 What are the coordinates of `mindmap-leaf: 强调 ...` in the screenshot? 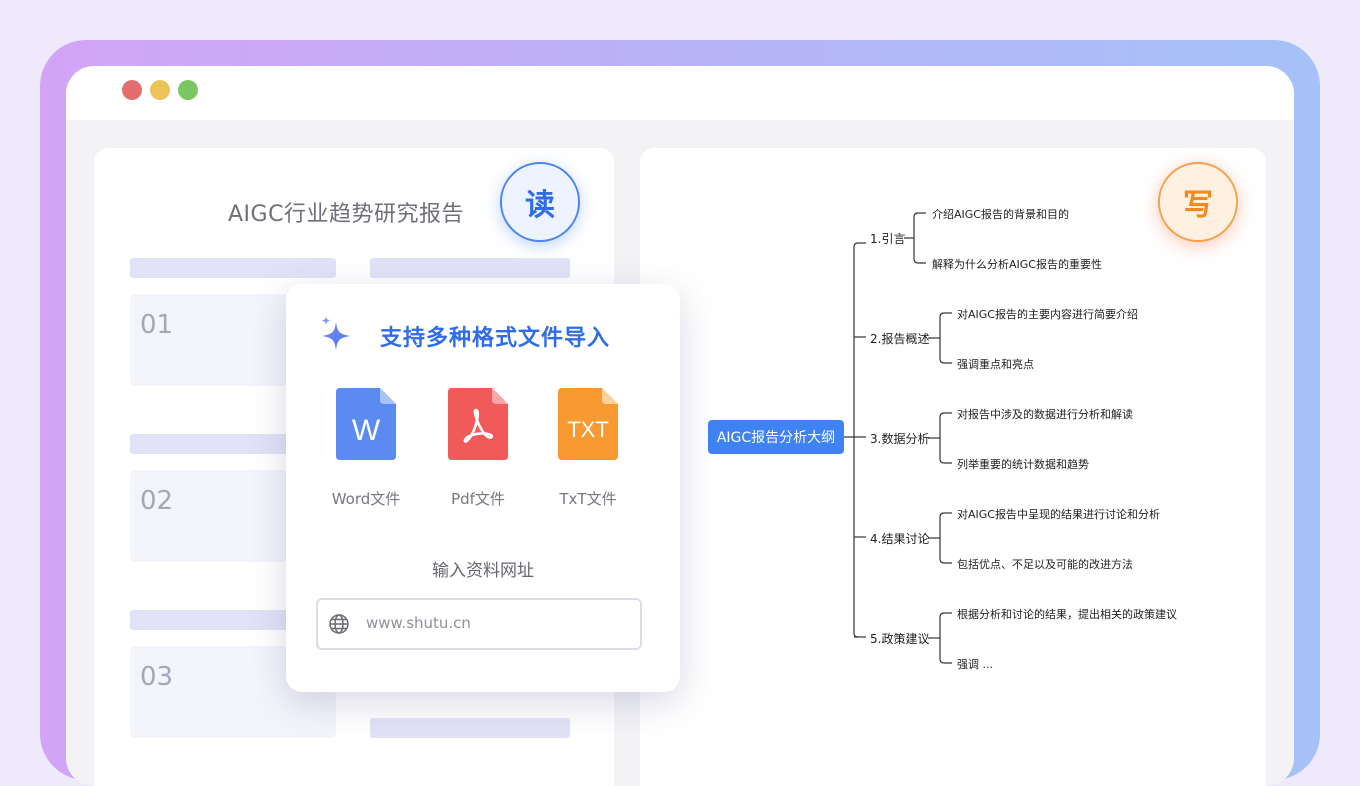 It's located at (975, 664).